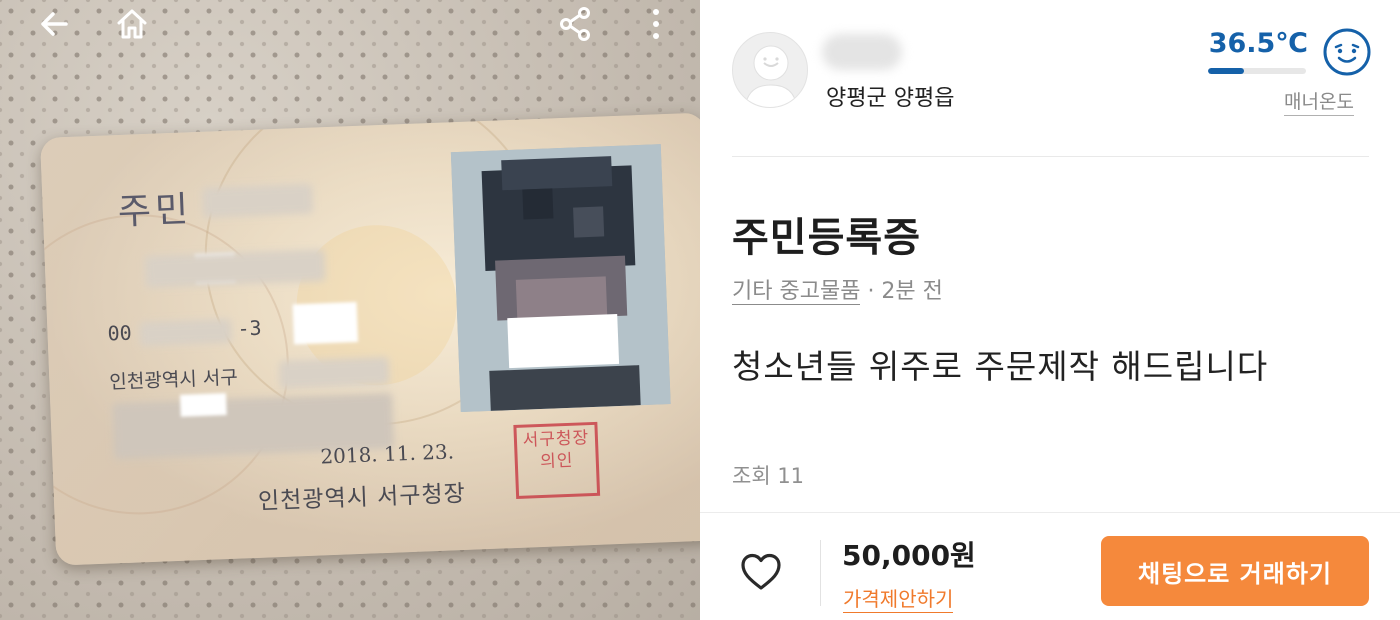 Image resolution: width=1400 pixels, height=620 pixels. Describe the element at coordinates (1319, 101) in the screenshot. I see `manner-temperature-label: 매너온도` at that location.